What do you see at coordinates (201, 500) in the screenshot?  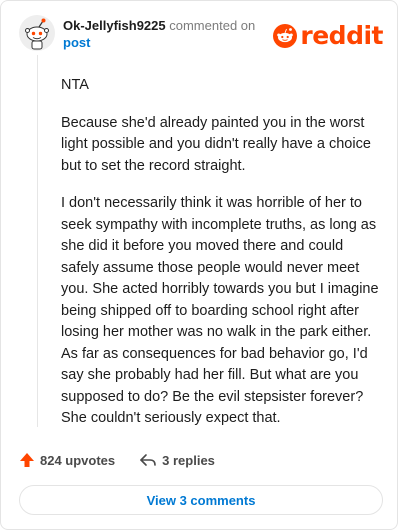 I see `view-comments-button: View 3 comments` at bounding box center [201, 500].